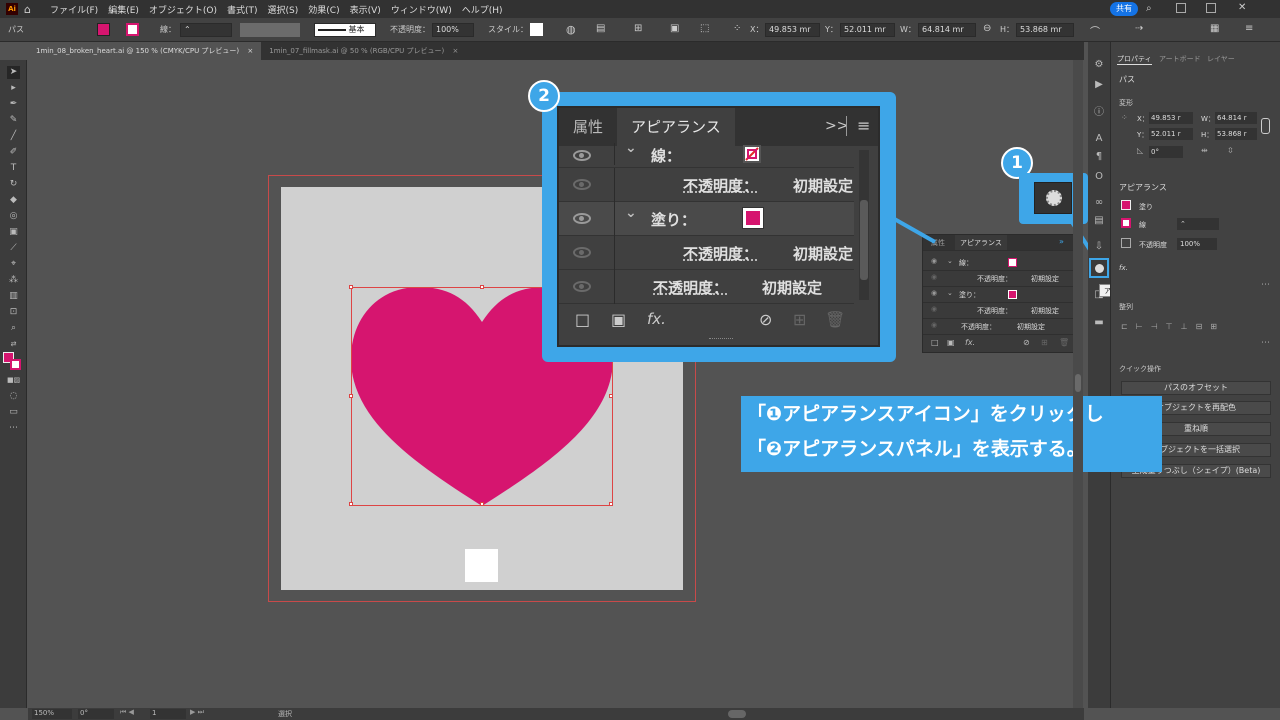 The image size is (1280, 720). I want to click on recolor-icon: ◍, so click(571, 29).